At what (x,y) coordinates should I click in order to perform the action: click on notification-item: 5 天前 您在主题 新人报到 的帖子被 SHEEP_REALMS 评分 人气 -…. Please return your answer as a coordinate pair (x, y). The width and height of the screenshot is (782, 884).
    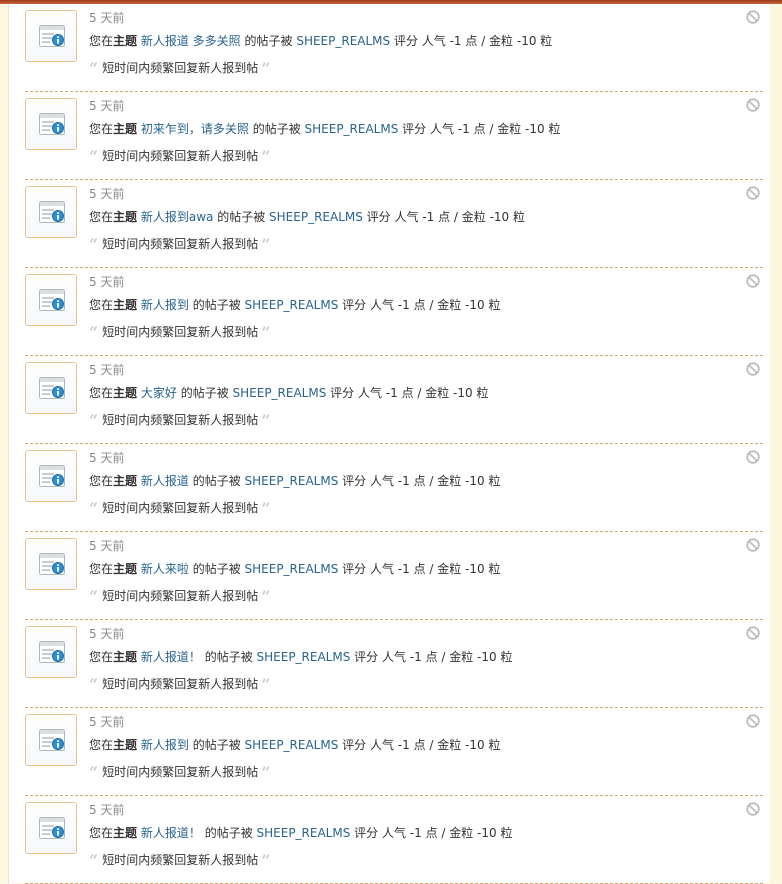
    Looking at the image, I should click on (394, 312).